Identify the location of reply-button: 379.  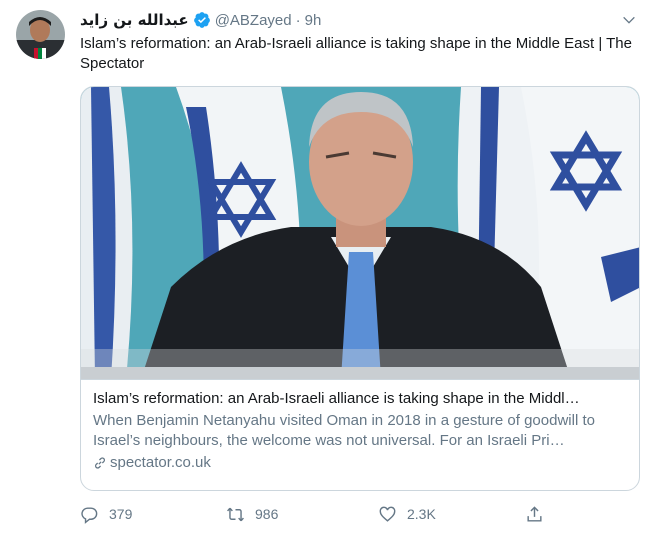
(106, 514).